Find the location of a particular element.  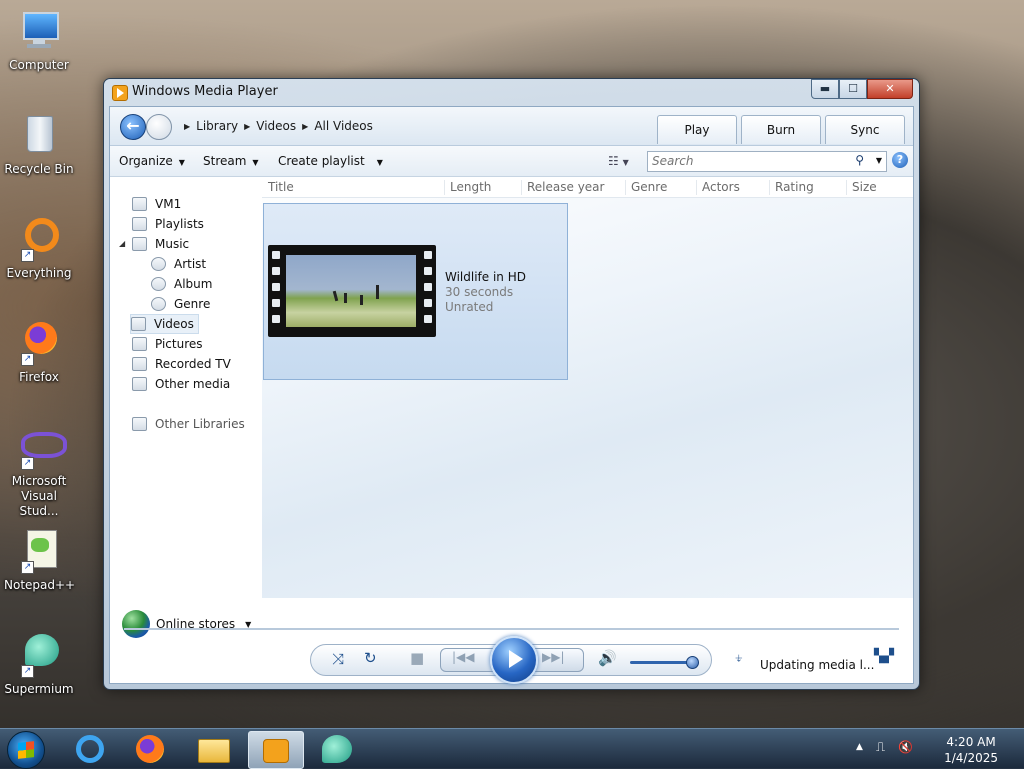

title-bar: Windows Media Player ▬ ☐ ✕ is located at coordinates (511, 92).